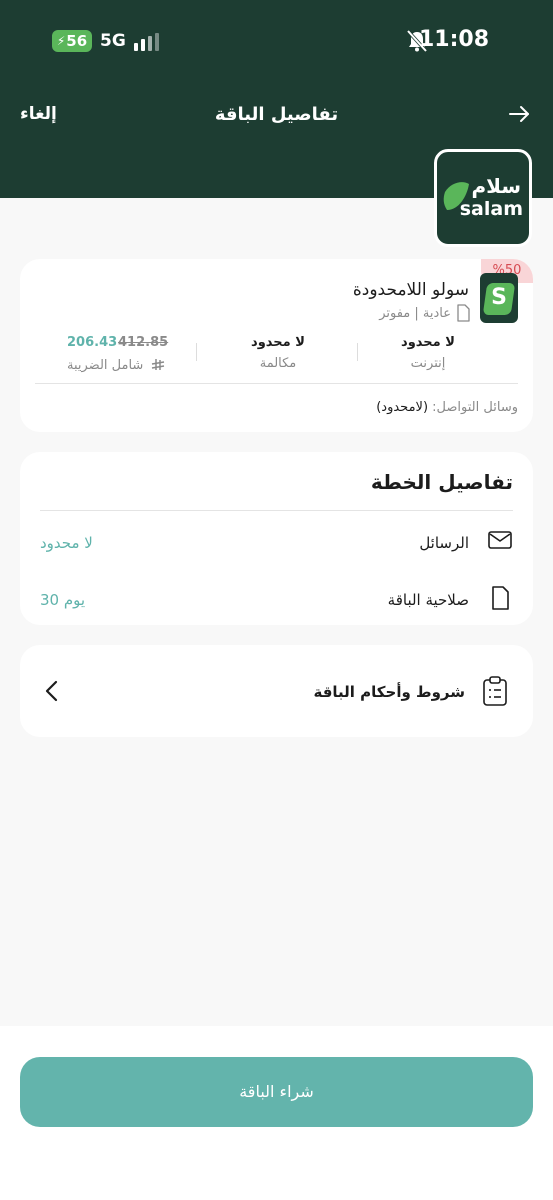  What do you see at coordinates (113, 41) in the screenshot?
I see `network-type: 5G` at bounding box center [113, 41].